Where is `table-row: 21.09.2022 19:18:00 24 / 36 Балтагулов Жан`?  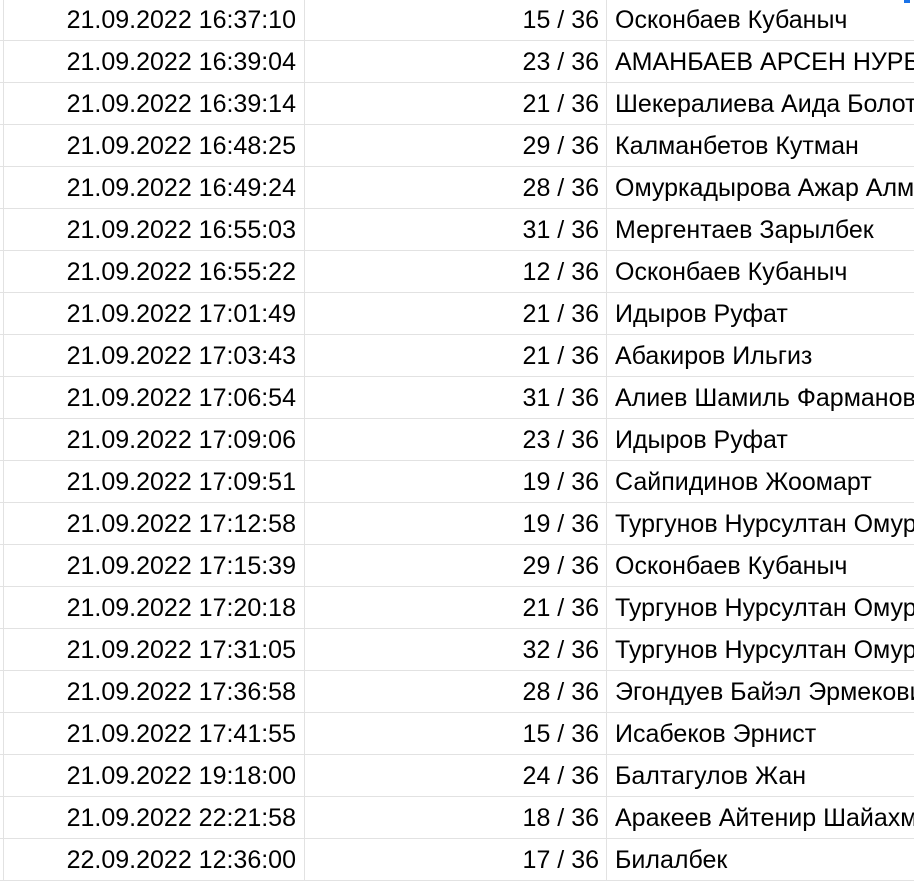 table-row: 21.09.2022 19:18:00 24 / 36 Балтагулов Жан is located at coordinates (457, 776).